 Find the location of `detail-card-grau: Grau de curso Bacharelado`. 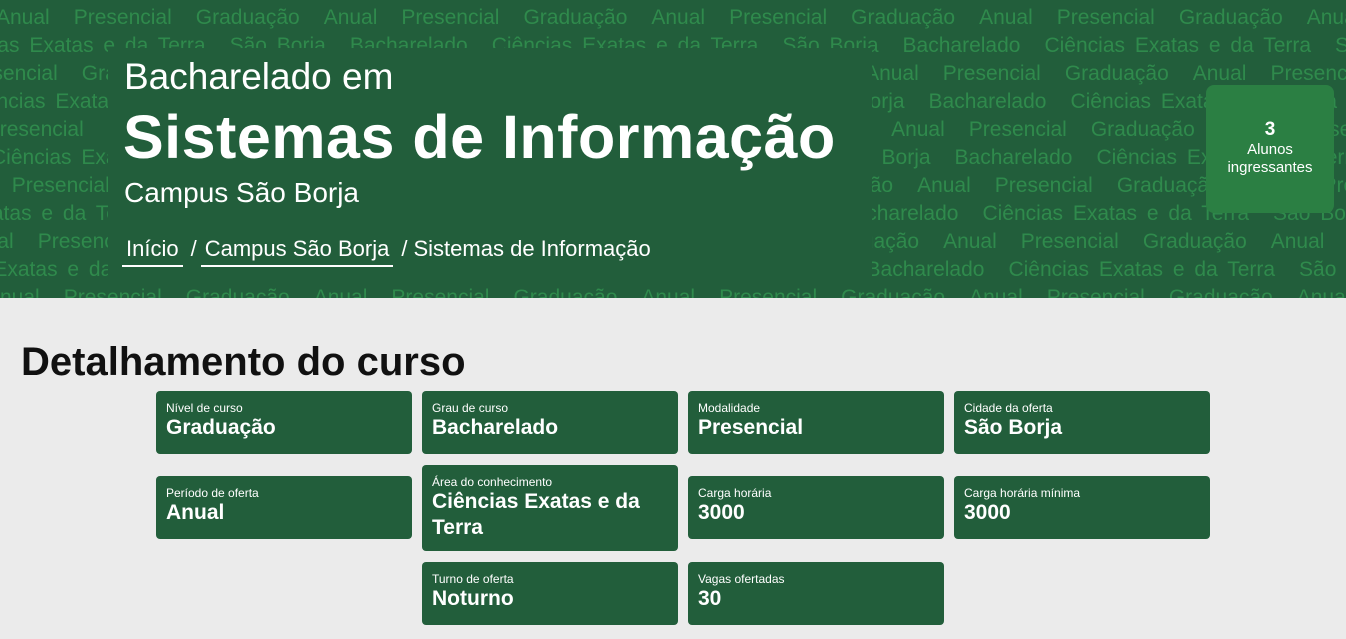

detail-card-grau: Grau de curso Bacharelado is located at coordinates (550, 422).